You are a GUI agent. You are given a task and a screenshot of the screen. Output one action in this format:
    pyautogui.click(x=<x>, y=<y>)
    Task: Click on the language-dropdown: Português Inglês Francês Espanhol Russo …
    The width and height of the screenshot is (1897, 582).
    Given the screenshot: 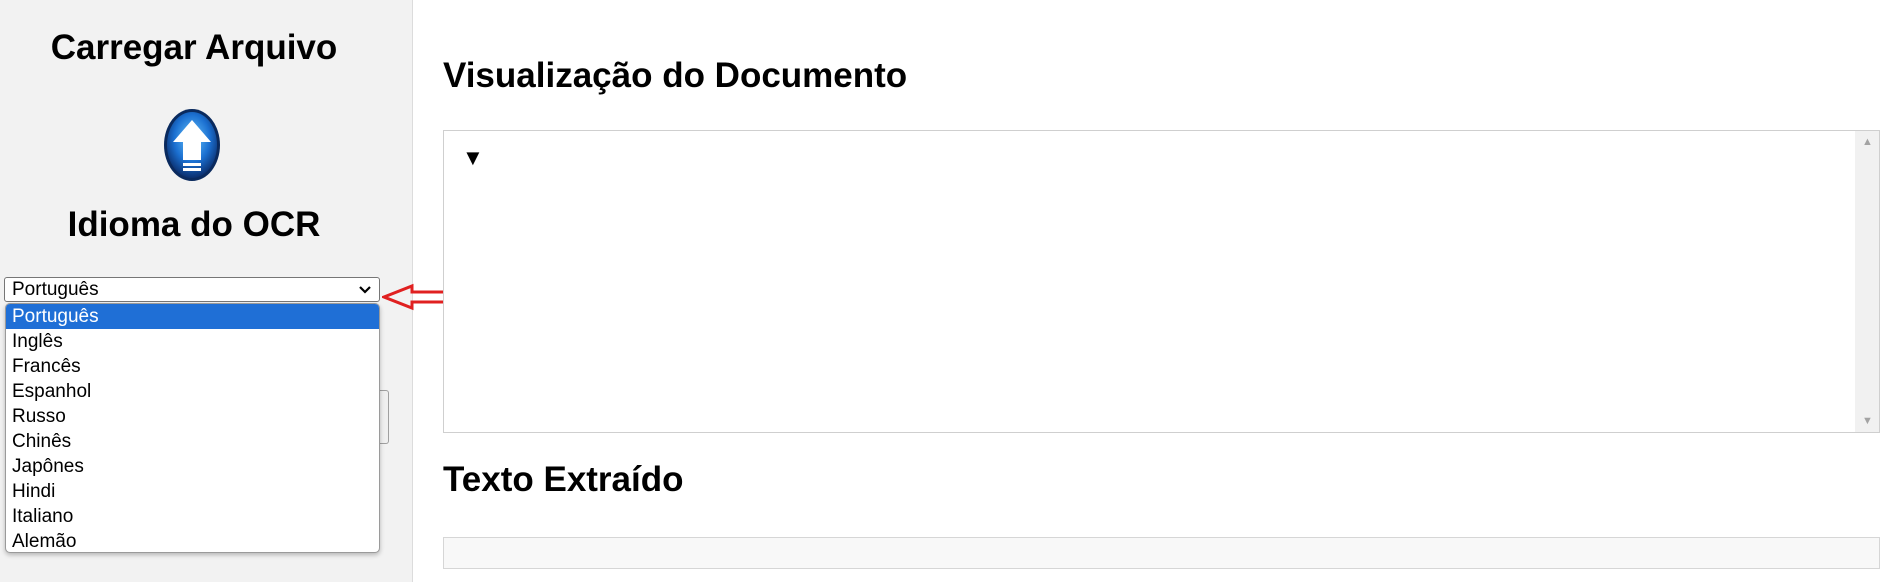 What is the action you would take?
    pyautogui.click(x=192, y=428)
    